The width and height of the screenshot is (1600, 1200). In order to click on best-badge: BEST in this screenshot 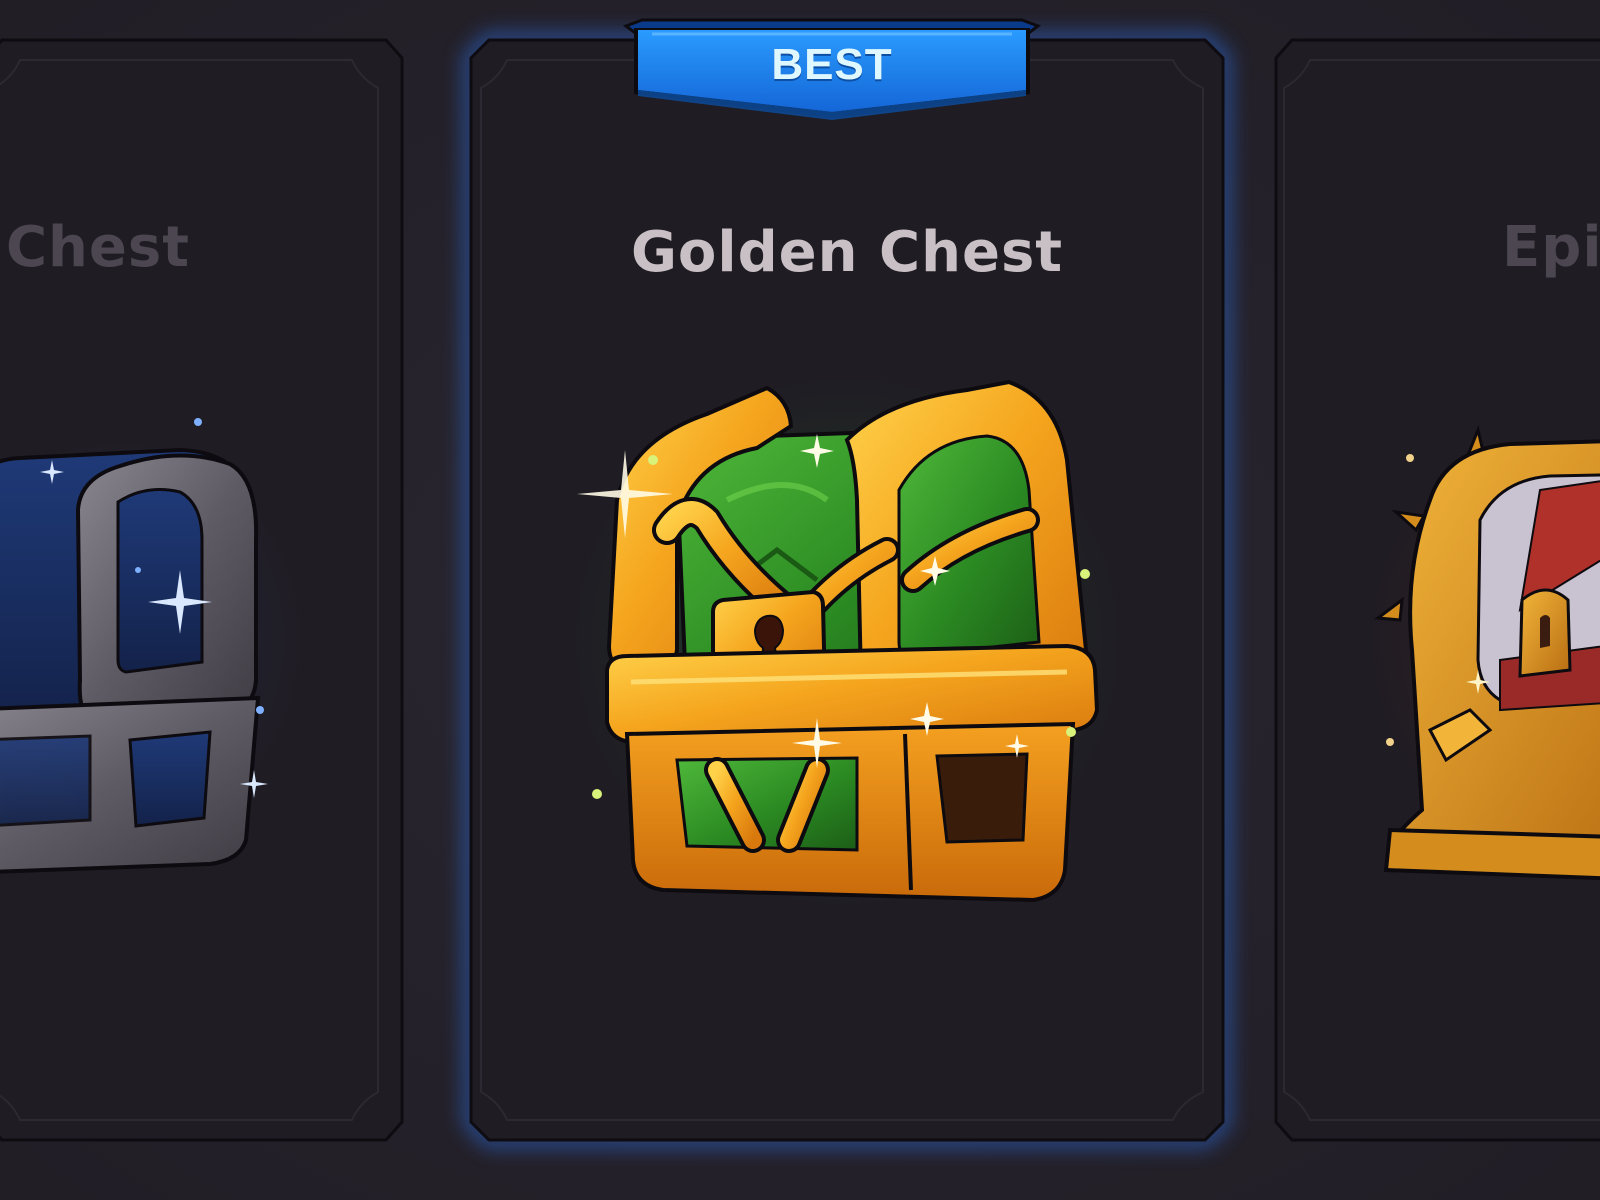, I will do `click(832, 73)`.